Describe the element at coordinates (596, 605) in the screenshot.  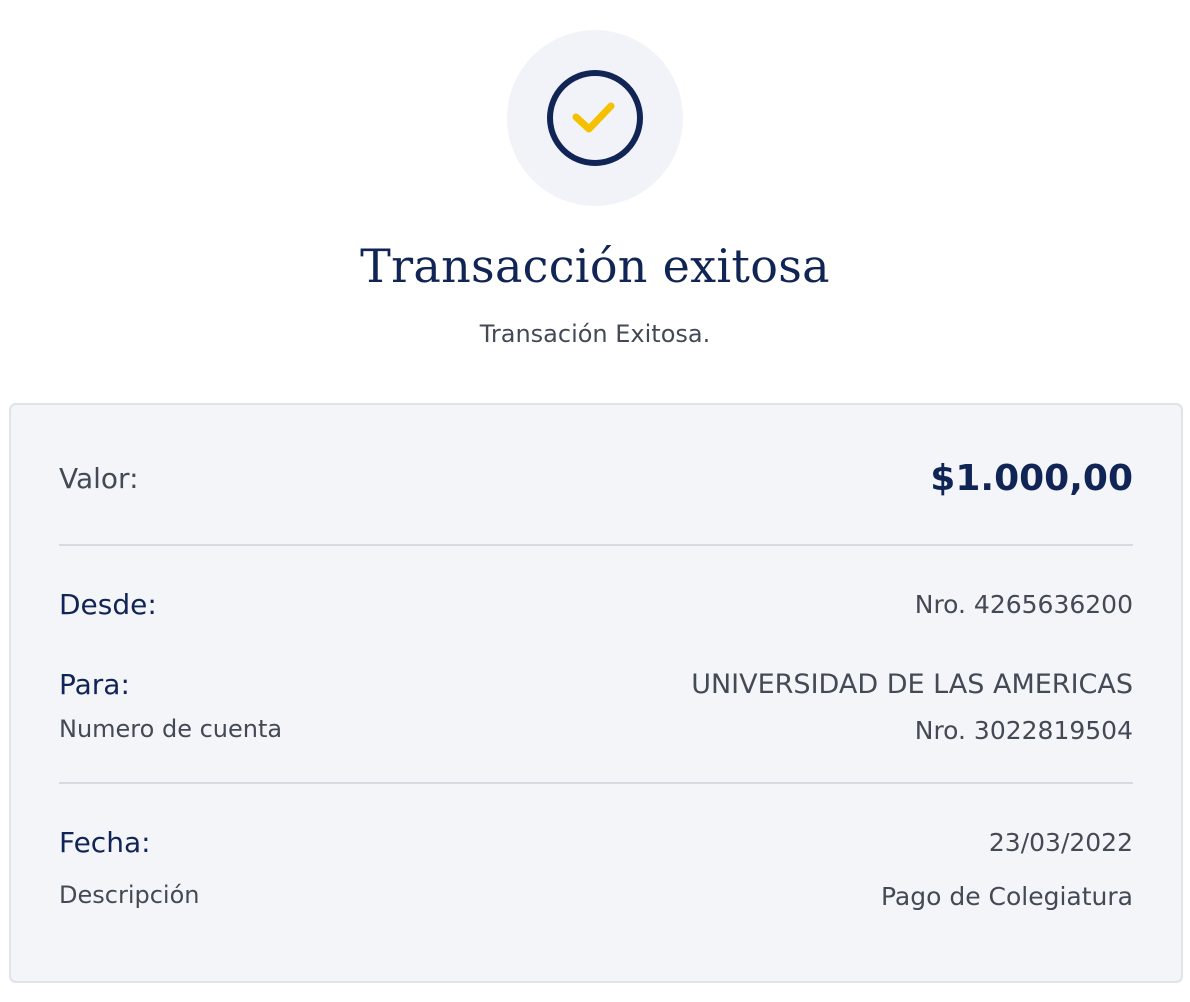
I see `from-row: Desde: Nro. 4265636200` at that location.